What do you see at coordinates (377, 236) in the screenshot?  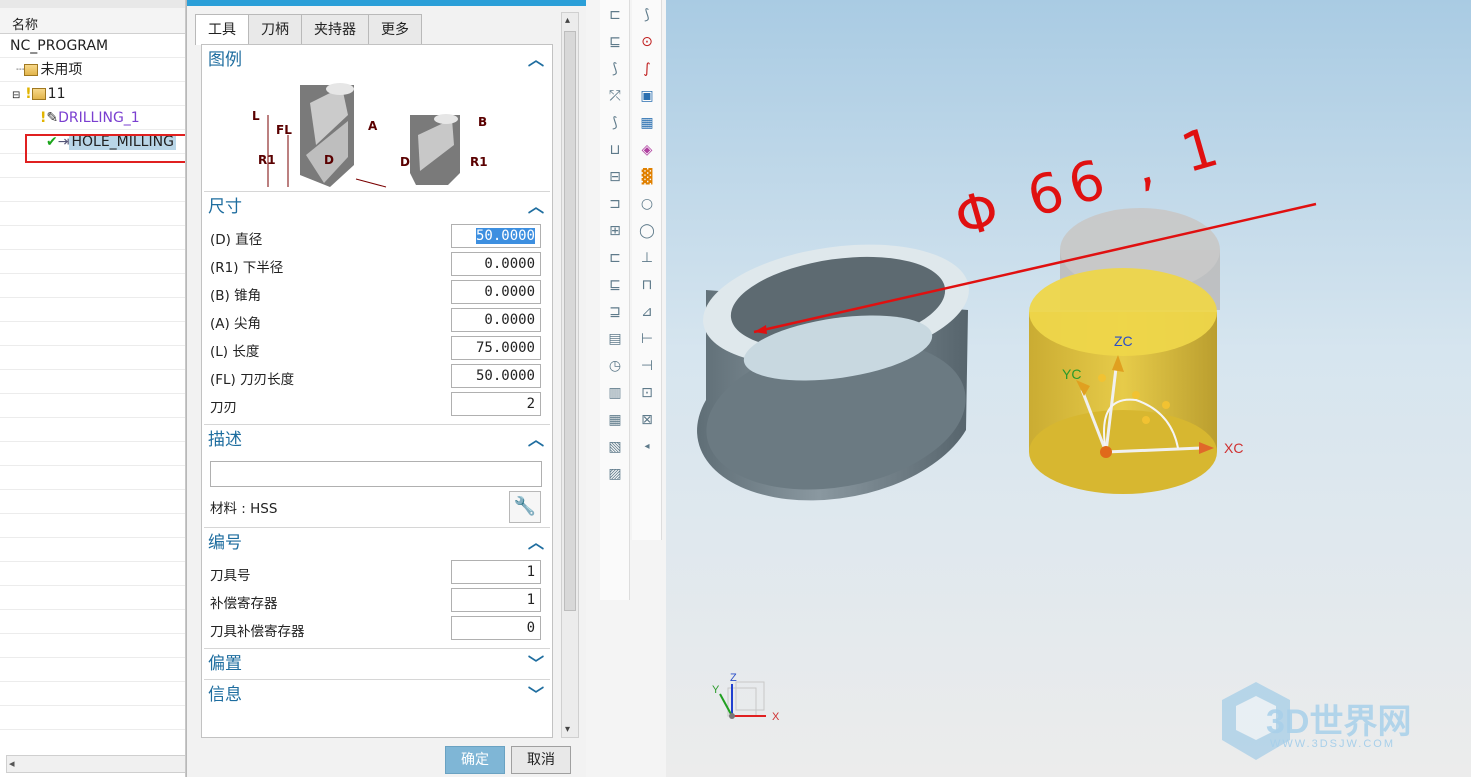 I see `field-diameter: (D) 直径 50.0000` at bounding box center [377, 236].